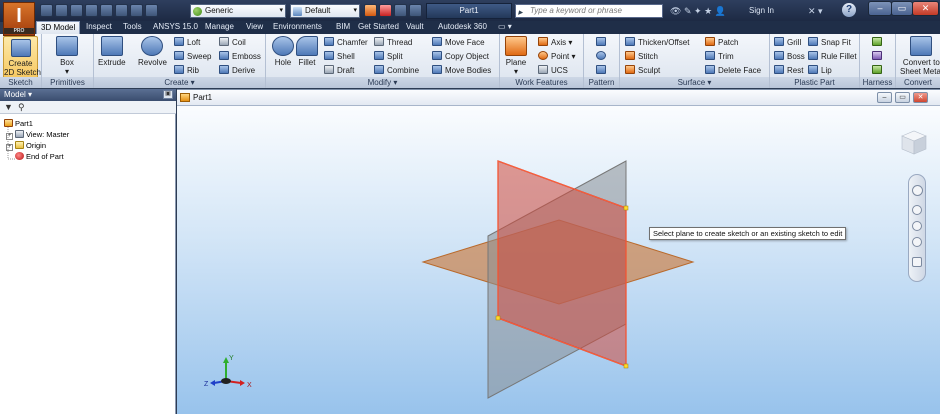 This screenshot has height=414, width=940. I want to click on tab-tools: Tools, so click(132, 27).